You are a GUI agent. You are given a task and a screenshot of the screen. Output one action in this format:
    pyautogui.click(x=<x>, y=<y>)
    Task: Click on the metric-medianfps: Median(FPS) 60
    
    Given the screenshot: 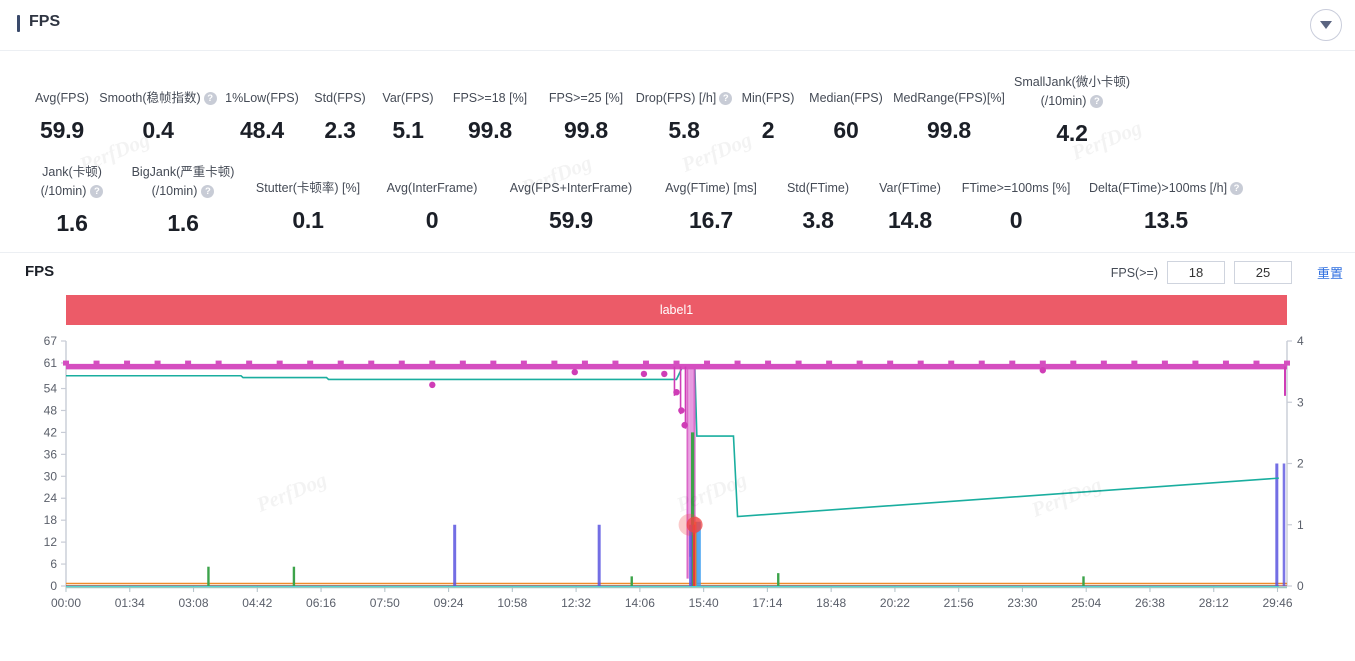 What is the action you would take?
    pyautogui.click(x=846, y=109)
    